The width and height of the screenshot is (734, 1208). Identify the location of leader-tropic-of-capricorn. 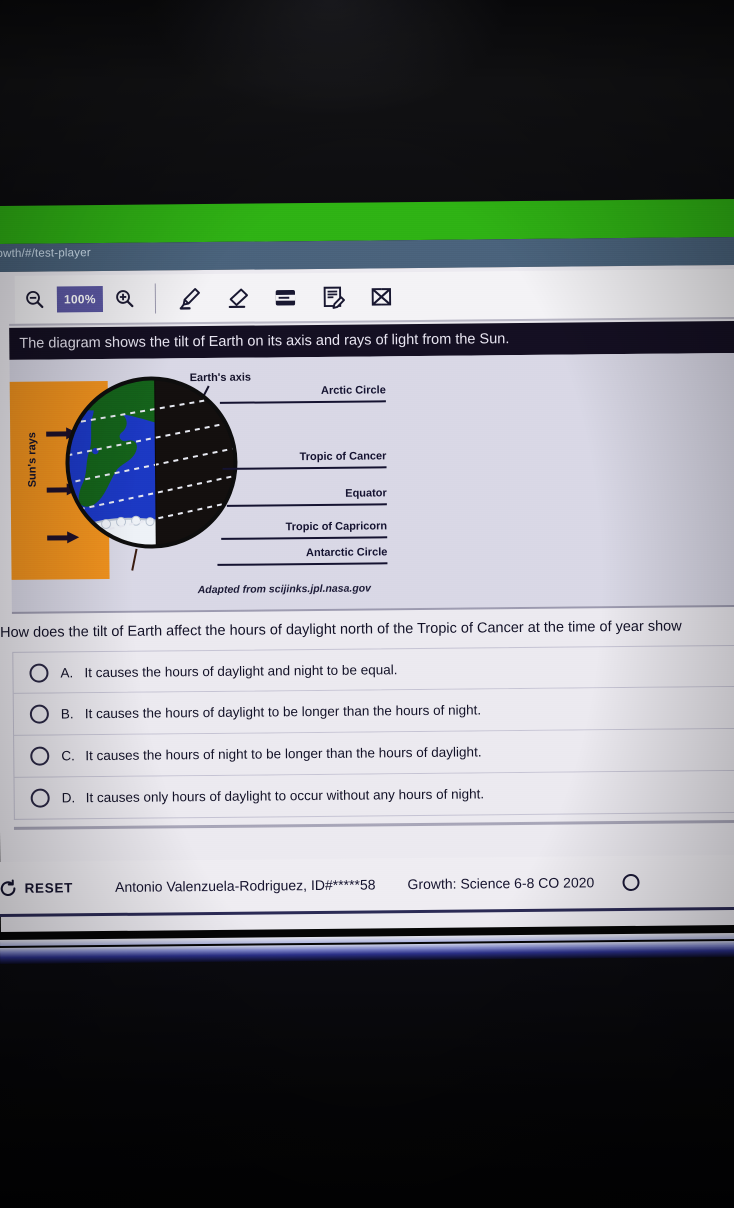
(304, 538).